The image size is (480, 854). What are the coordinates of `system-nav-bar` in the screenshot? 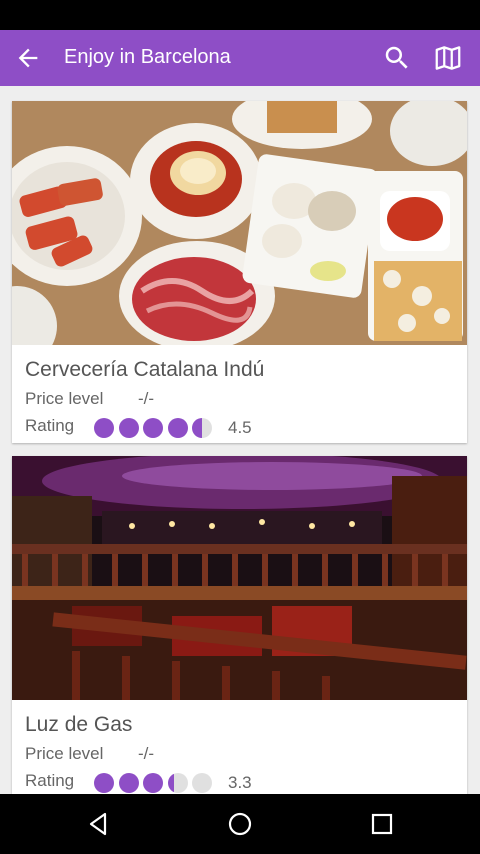 It's located at (240, 824).